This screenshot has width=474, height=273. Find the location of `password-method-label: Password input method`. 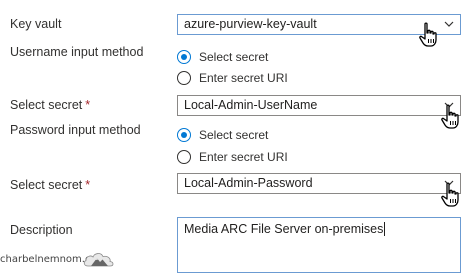

password-method-label: Password input method is located at coordinates (75, 130).